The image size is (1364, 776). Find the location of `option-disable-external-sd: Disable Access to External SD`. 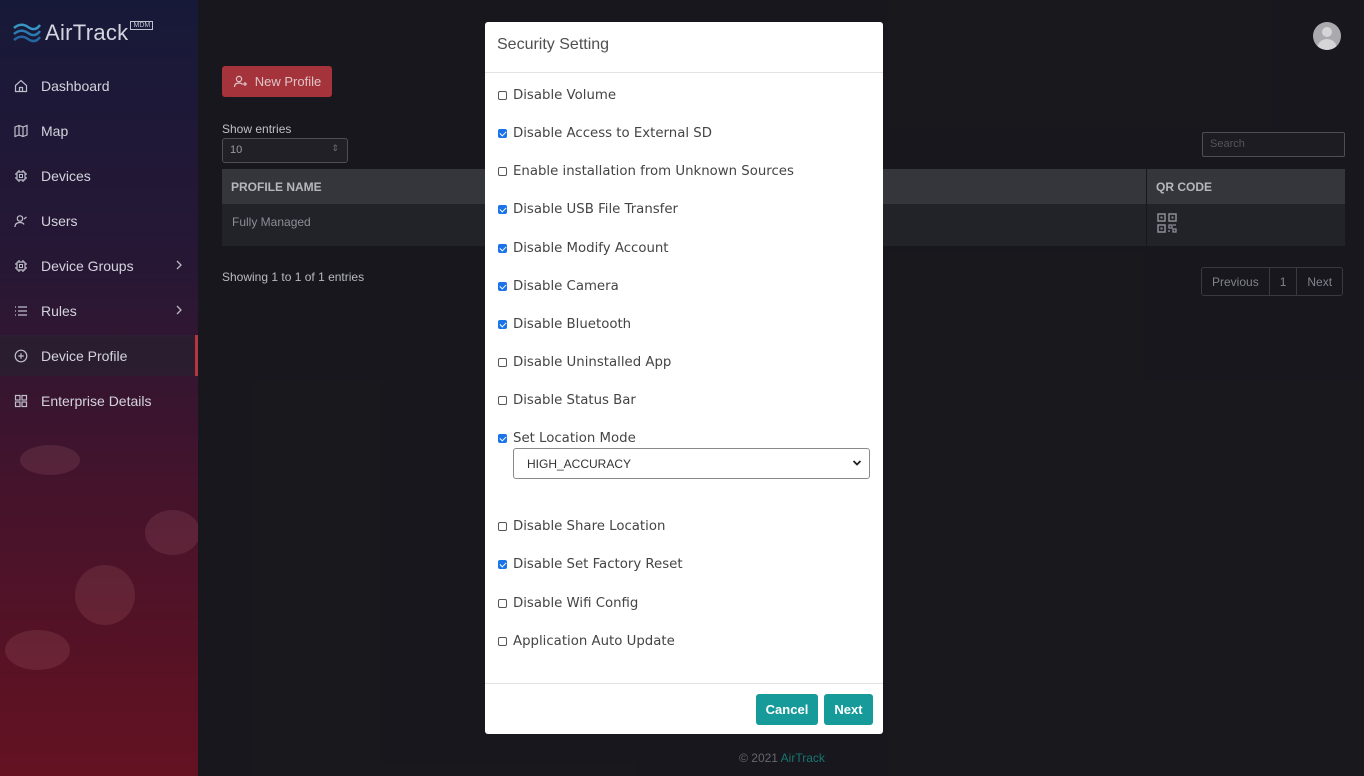

option-disable-external-sd: Disable Access to External SD is located at coordinates (605, 133).